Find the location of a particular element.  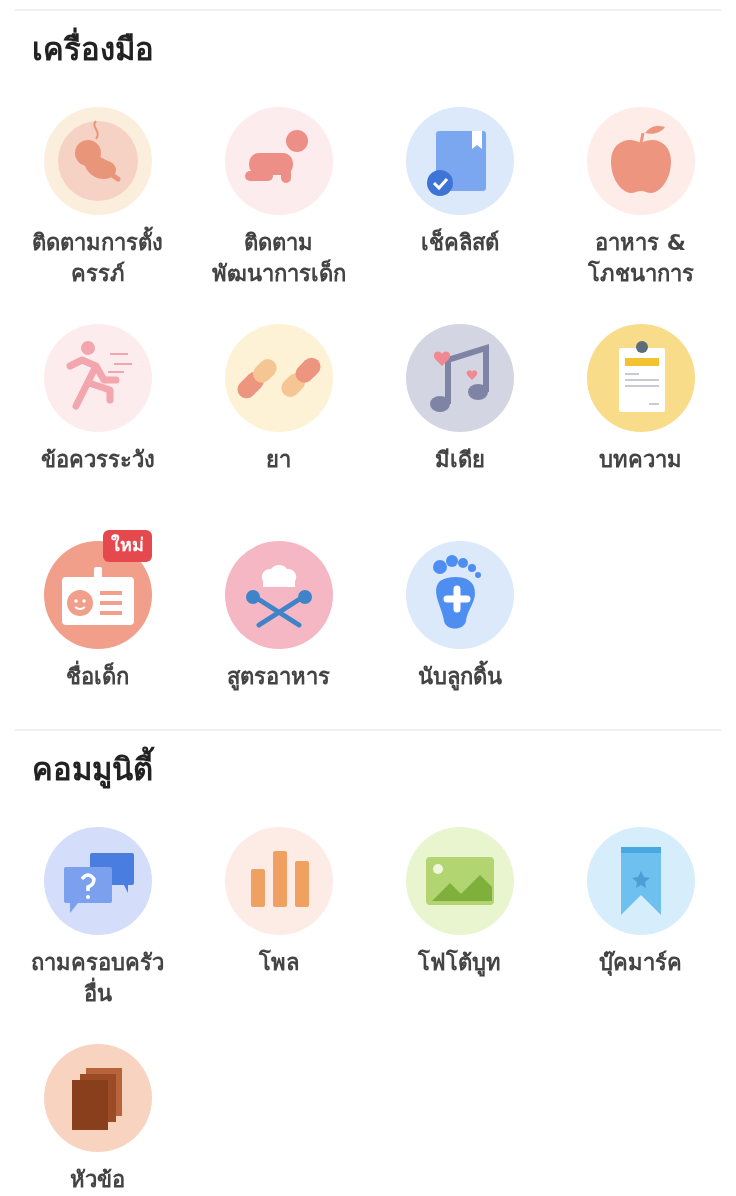

tool-button: เช็คลิสต์ is located at coordinates (459, 177).